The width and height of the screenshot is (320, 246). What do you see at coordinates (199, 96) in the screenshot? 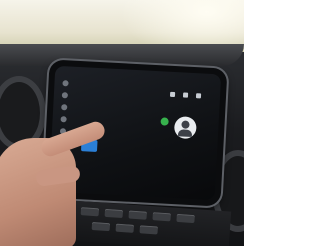
I see `battery-icon` at bounding box center [199, 96].